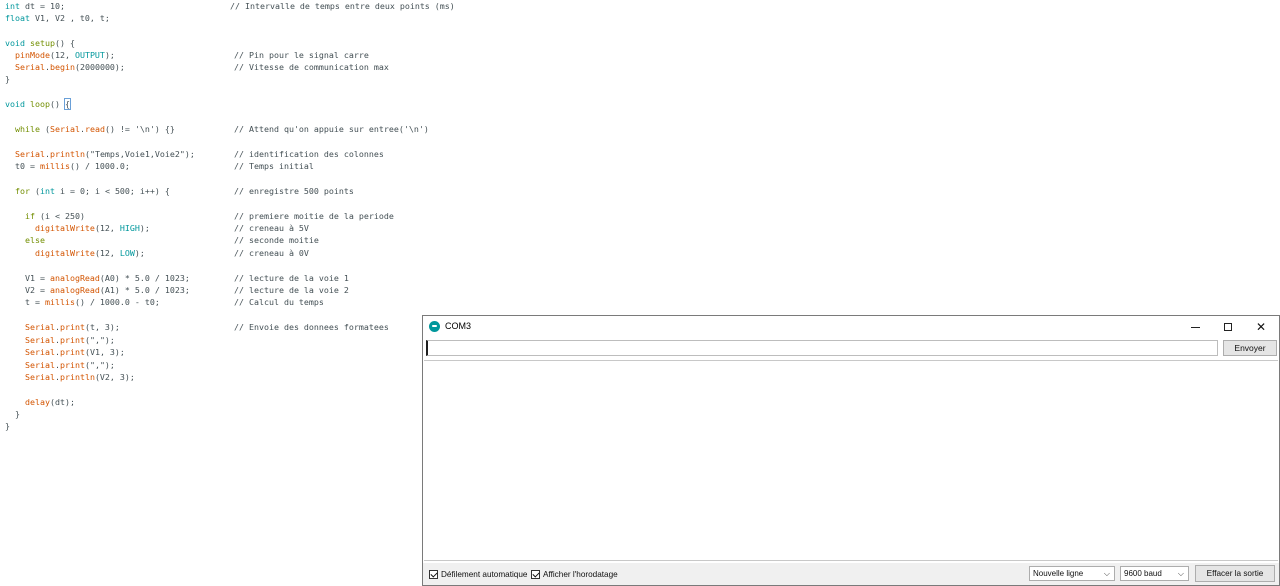 The image size is (1280, 586). What do you see at coordinates (40, 43) in the screenshot?
I see `code-line: void setup() {` at bounding box center [40, 43].